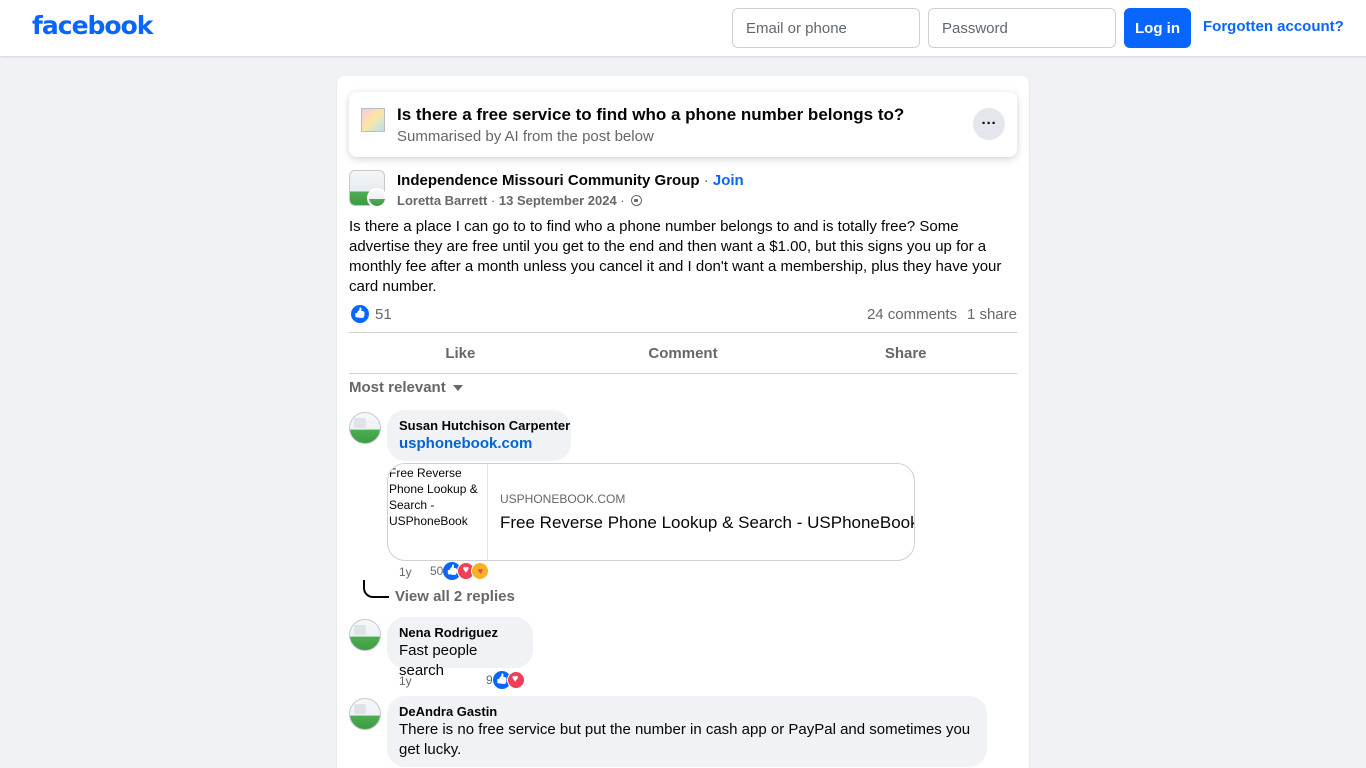 This screenshot has width=1366, height=768. Describe the element at coordinates (377, 198) in the screenshot. I see `author-avatar` at that location.